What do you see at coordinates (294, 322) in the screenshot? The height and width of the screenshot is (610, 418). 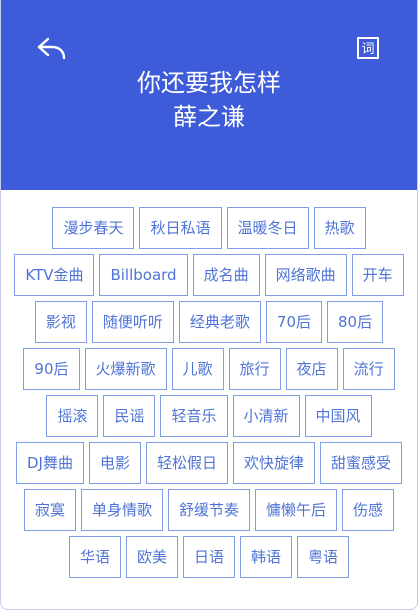 I see `tag-button: 70后` at bounding box center [294, 322].